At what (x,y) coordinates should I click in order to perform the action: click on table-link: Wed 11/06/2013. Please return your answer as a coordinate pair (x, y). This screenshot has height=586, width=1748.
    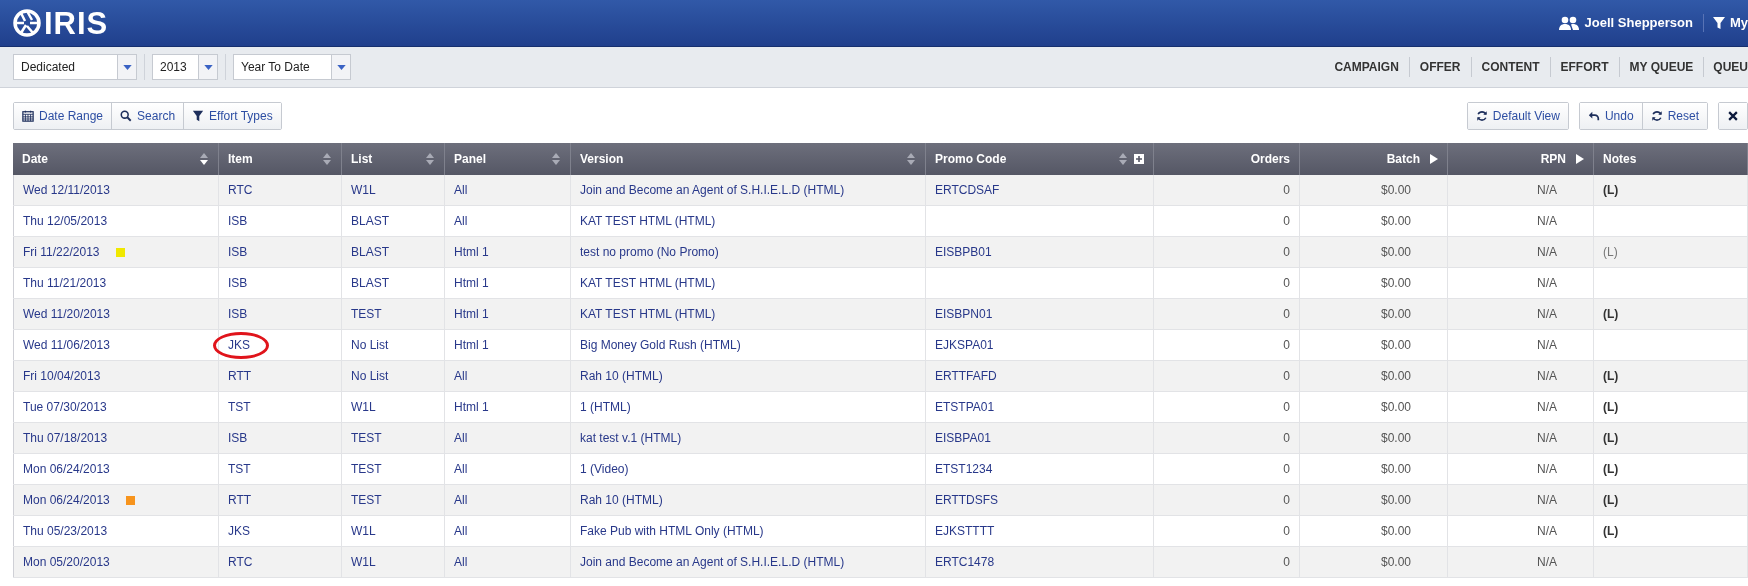
    Looking at the image, I should click on (66, 345).